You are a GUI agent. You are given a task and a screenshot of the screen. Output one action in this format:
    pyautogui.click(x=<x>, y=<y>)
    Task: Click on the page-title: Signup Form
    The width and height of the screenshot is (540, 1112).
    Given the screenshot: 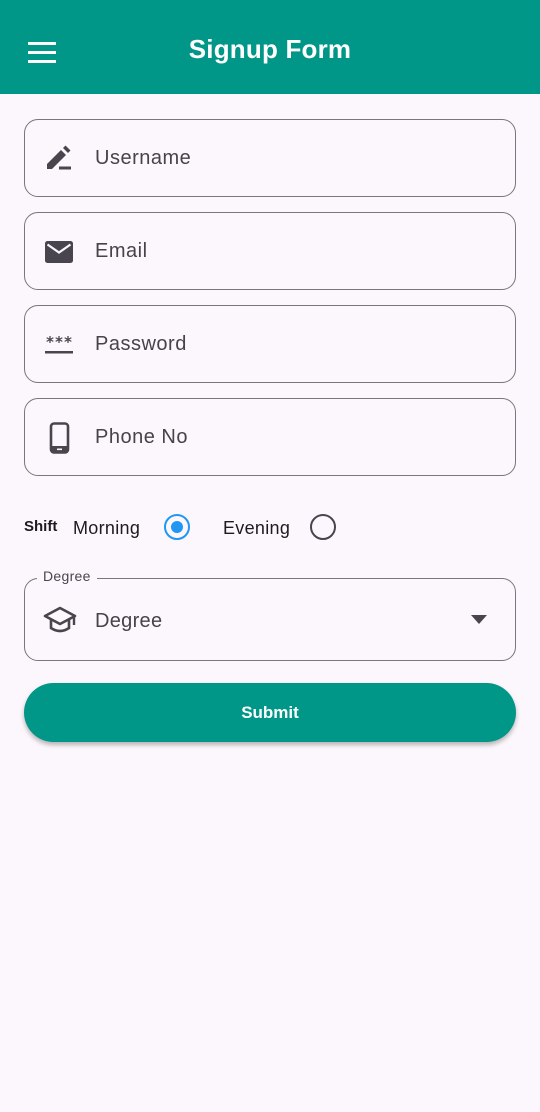 What is the action you would take?
    pyautogui.click(x=270, y=49)
    